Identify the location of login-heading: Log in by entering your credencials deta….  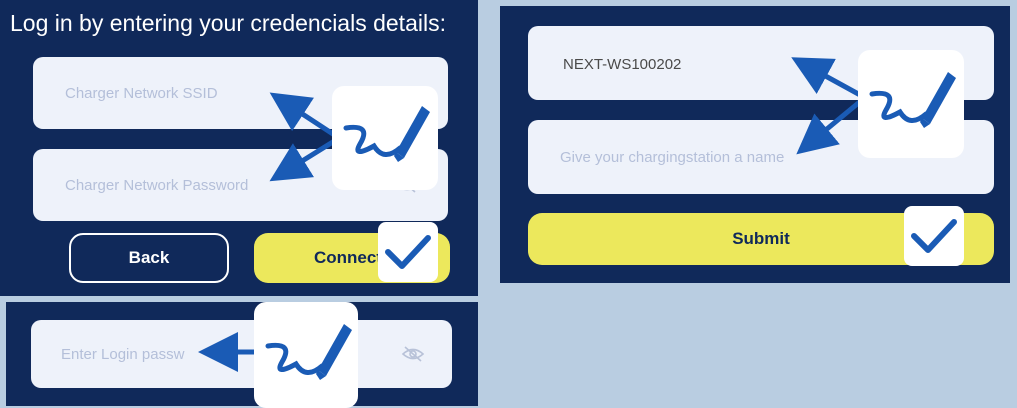
(228, 23).